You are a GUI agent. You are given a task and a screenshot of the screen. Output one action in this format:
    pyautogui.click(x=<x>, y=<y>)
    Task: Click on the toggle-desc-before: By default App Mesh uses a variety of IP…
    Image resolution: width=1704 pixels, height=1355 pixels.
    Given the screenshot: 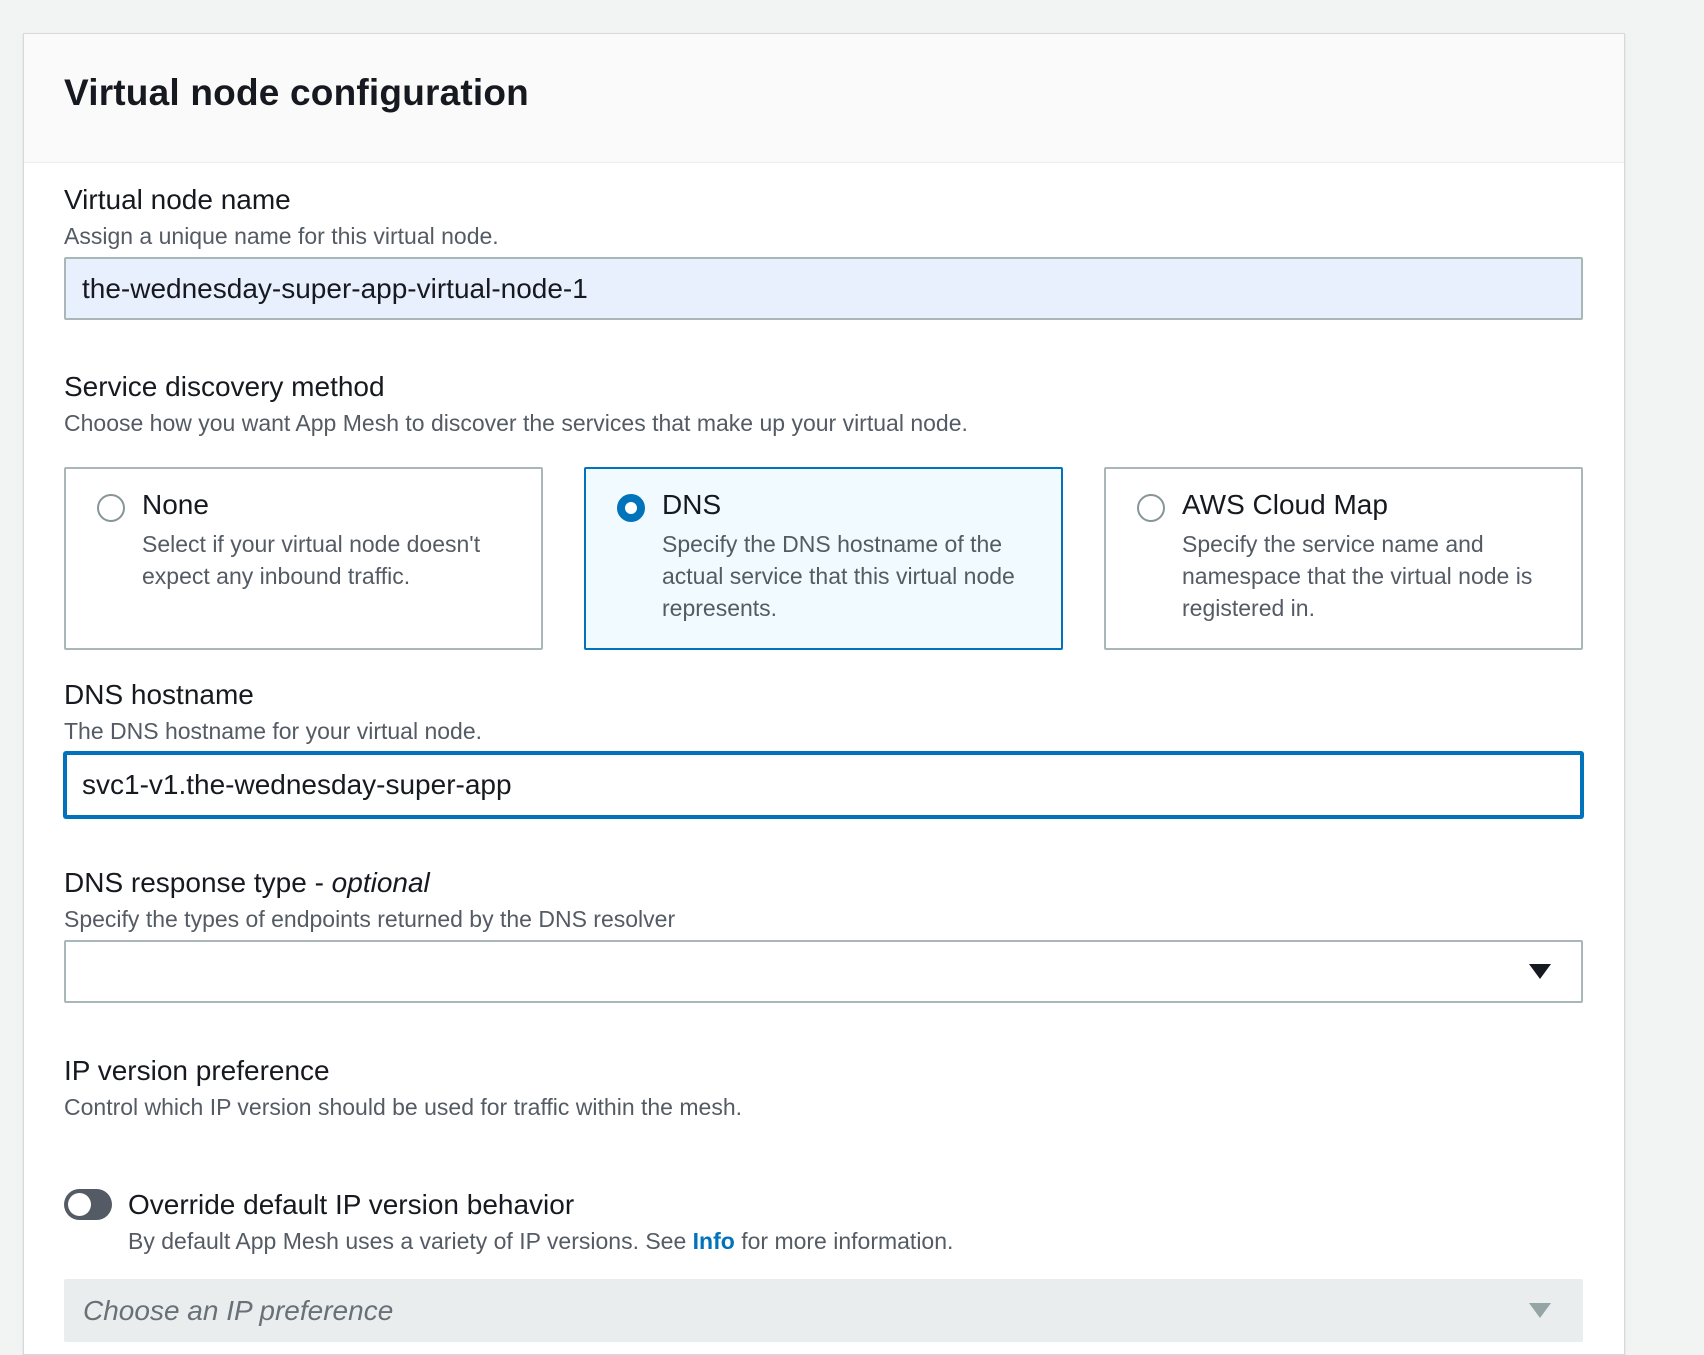 What is the action you would take?
    pyautogui.click(x=410, y=1241)
    